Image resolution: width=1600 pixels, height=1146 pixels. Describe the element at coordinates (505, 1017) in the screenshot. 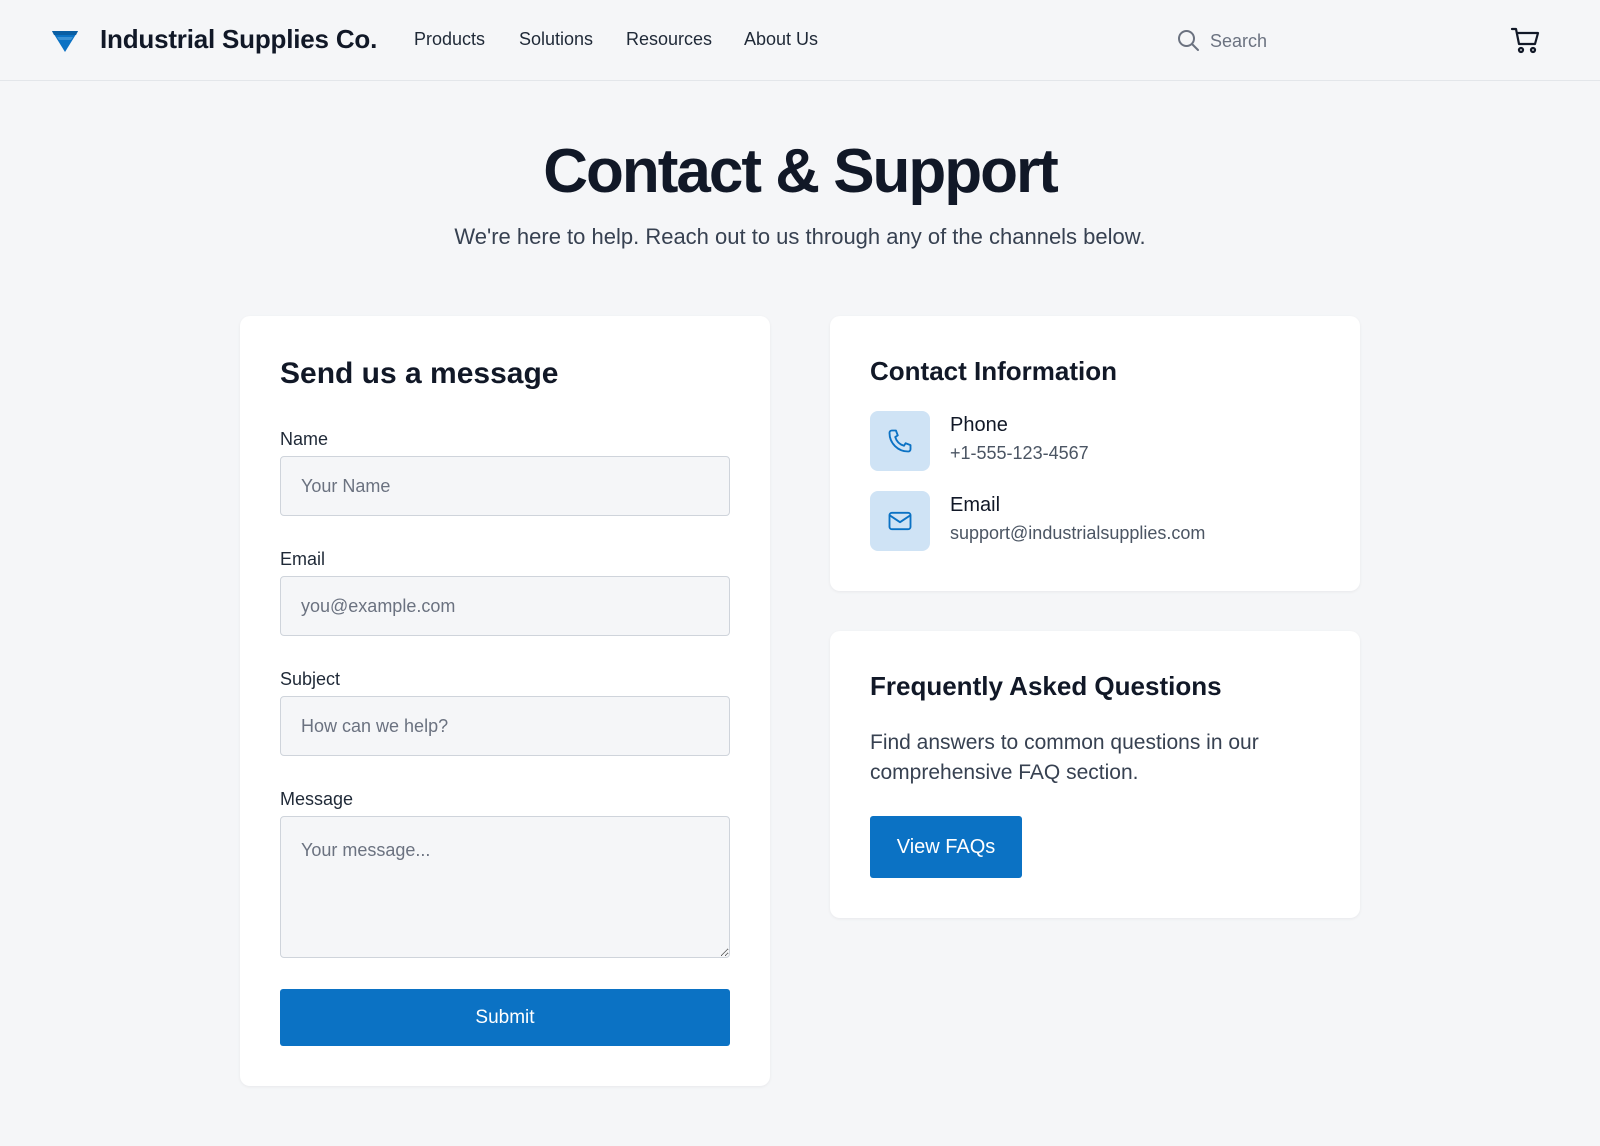

I see `submit-button: Submit` at that location.